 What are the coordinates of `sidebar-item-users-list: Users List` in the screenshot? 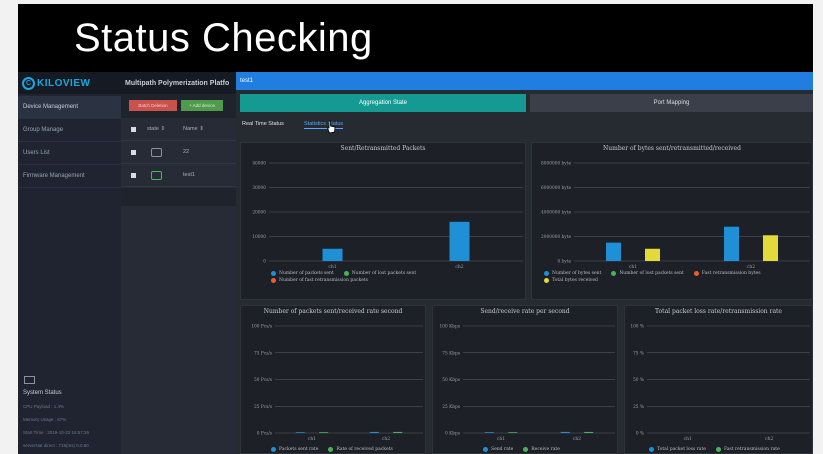 It's located at (69, 153).